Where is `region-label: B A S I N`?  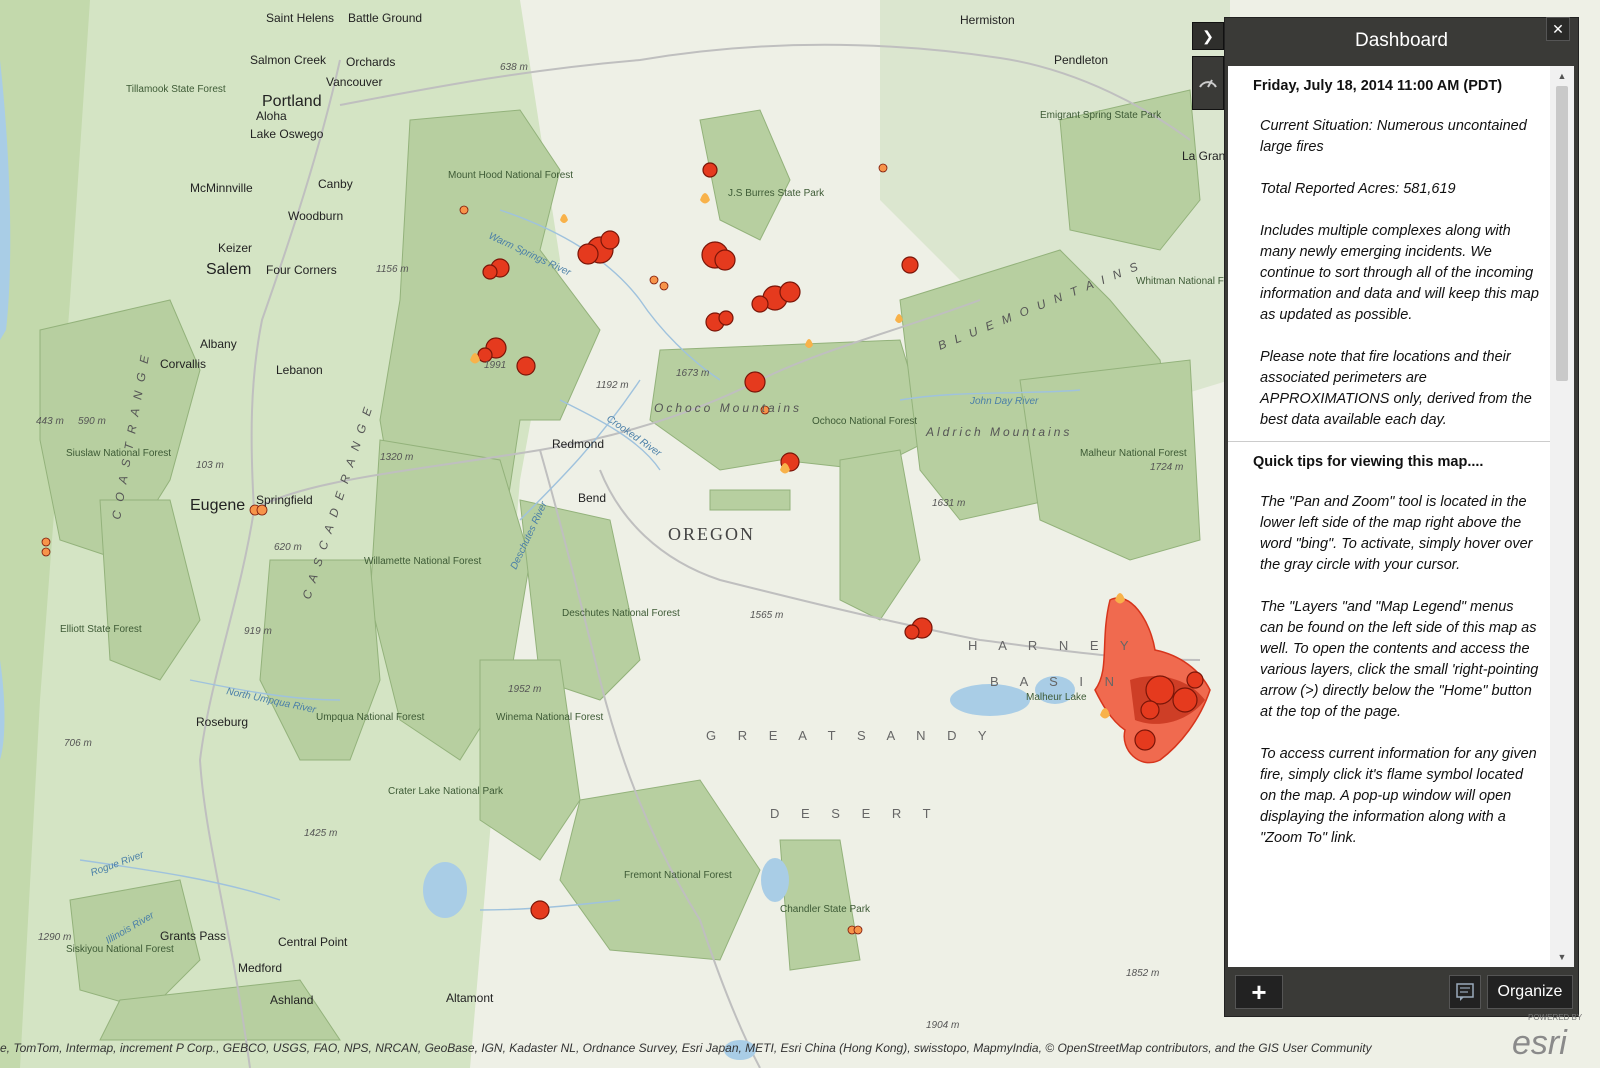
region-label: B A S I N is located at coordinates (1056, 681).